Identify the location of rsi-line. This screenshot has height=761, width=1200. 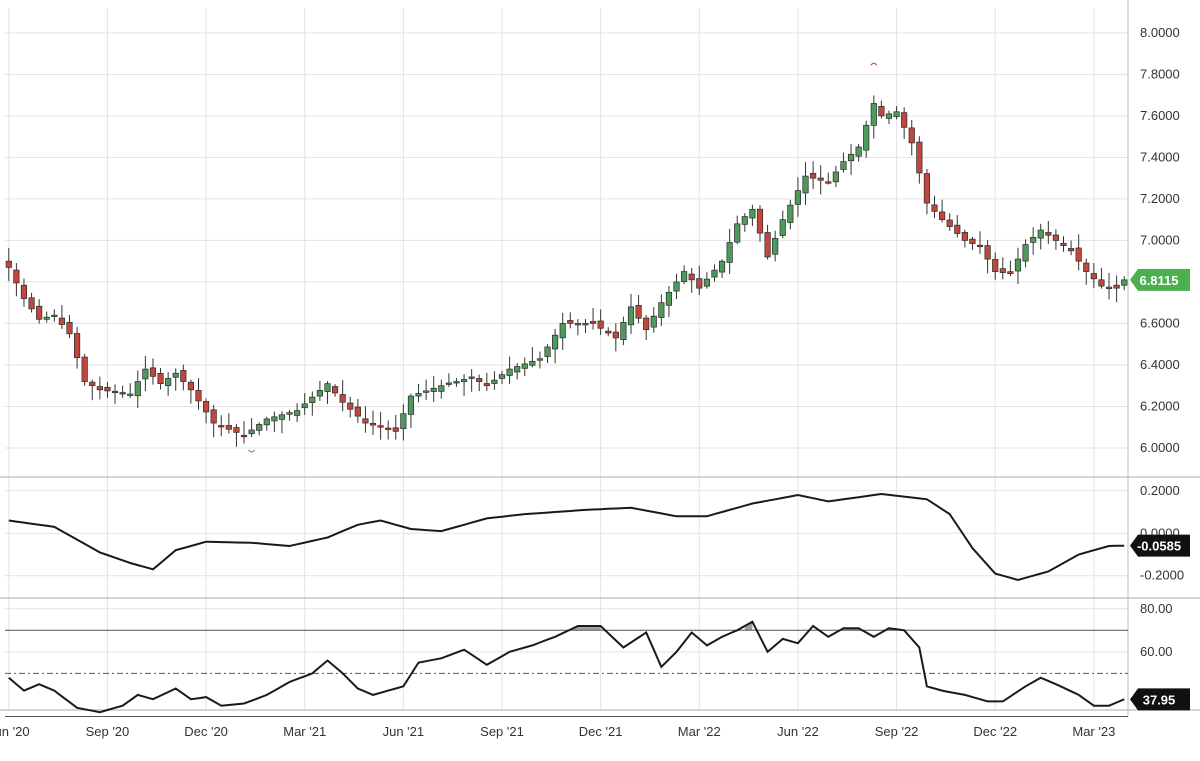
(566, 667).